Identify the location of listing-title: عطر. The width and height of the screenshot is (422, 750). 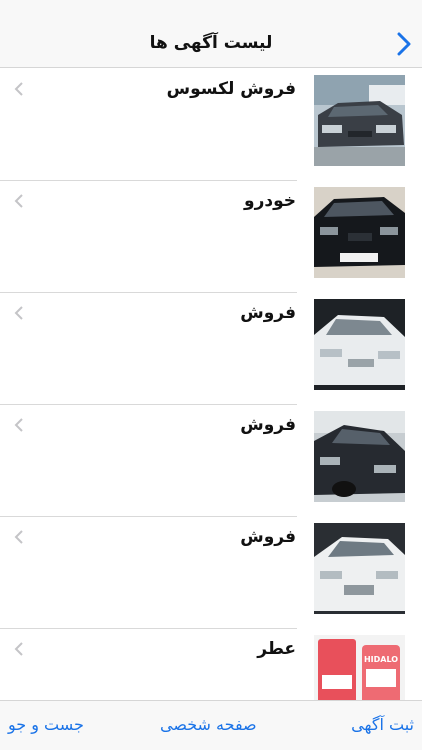
(276, 649).